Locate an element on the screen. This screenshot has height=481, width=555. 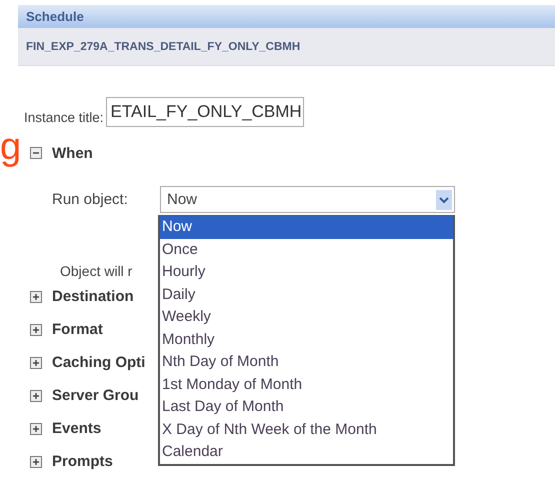
field-label: Instance title: is located at coordinates (64, 118).